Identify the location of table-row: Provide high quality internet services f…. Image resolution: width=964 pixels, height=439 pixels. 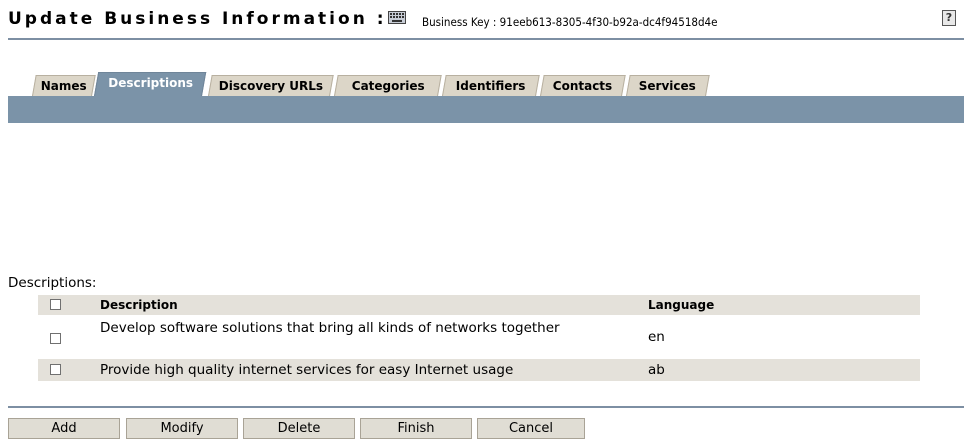
(479, 370).